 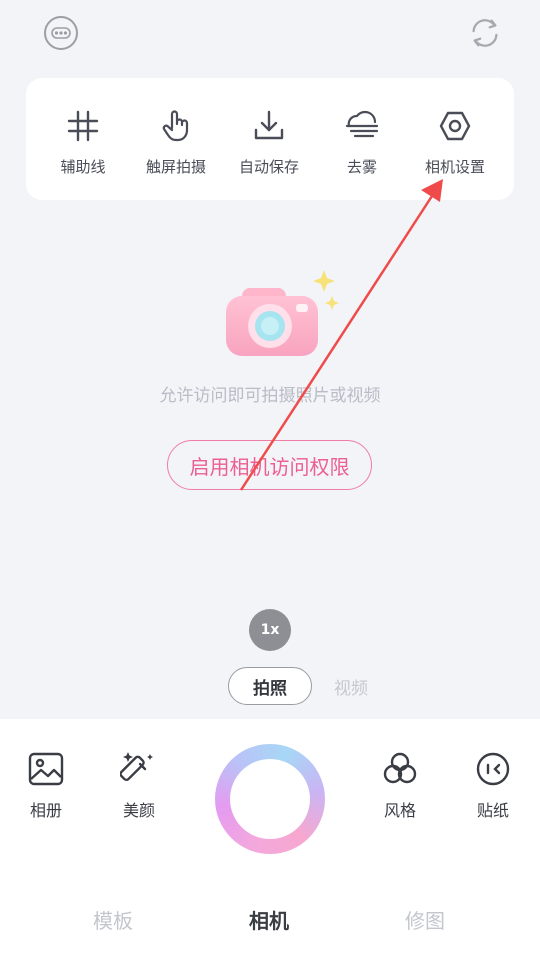 I want to click on permission-message: 允许访问即可拍摄照片或视频, so click(x=270, y=396).